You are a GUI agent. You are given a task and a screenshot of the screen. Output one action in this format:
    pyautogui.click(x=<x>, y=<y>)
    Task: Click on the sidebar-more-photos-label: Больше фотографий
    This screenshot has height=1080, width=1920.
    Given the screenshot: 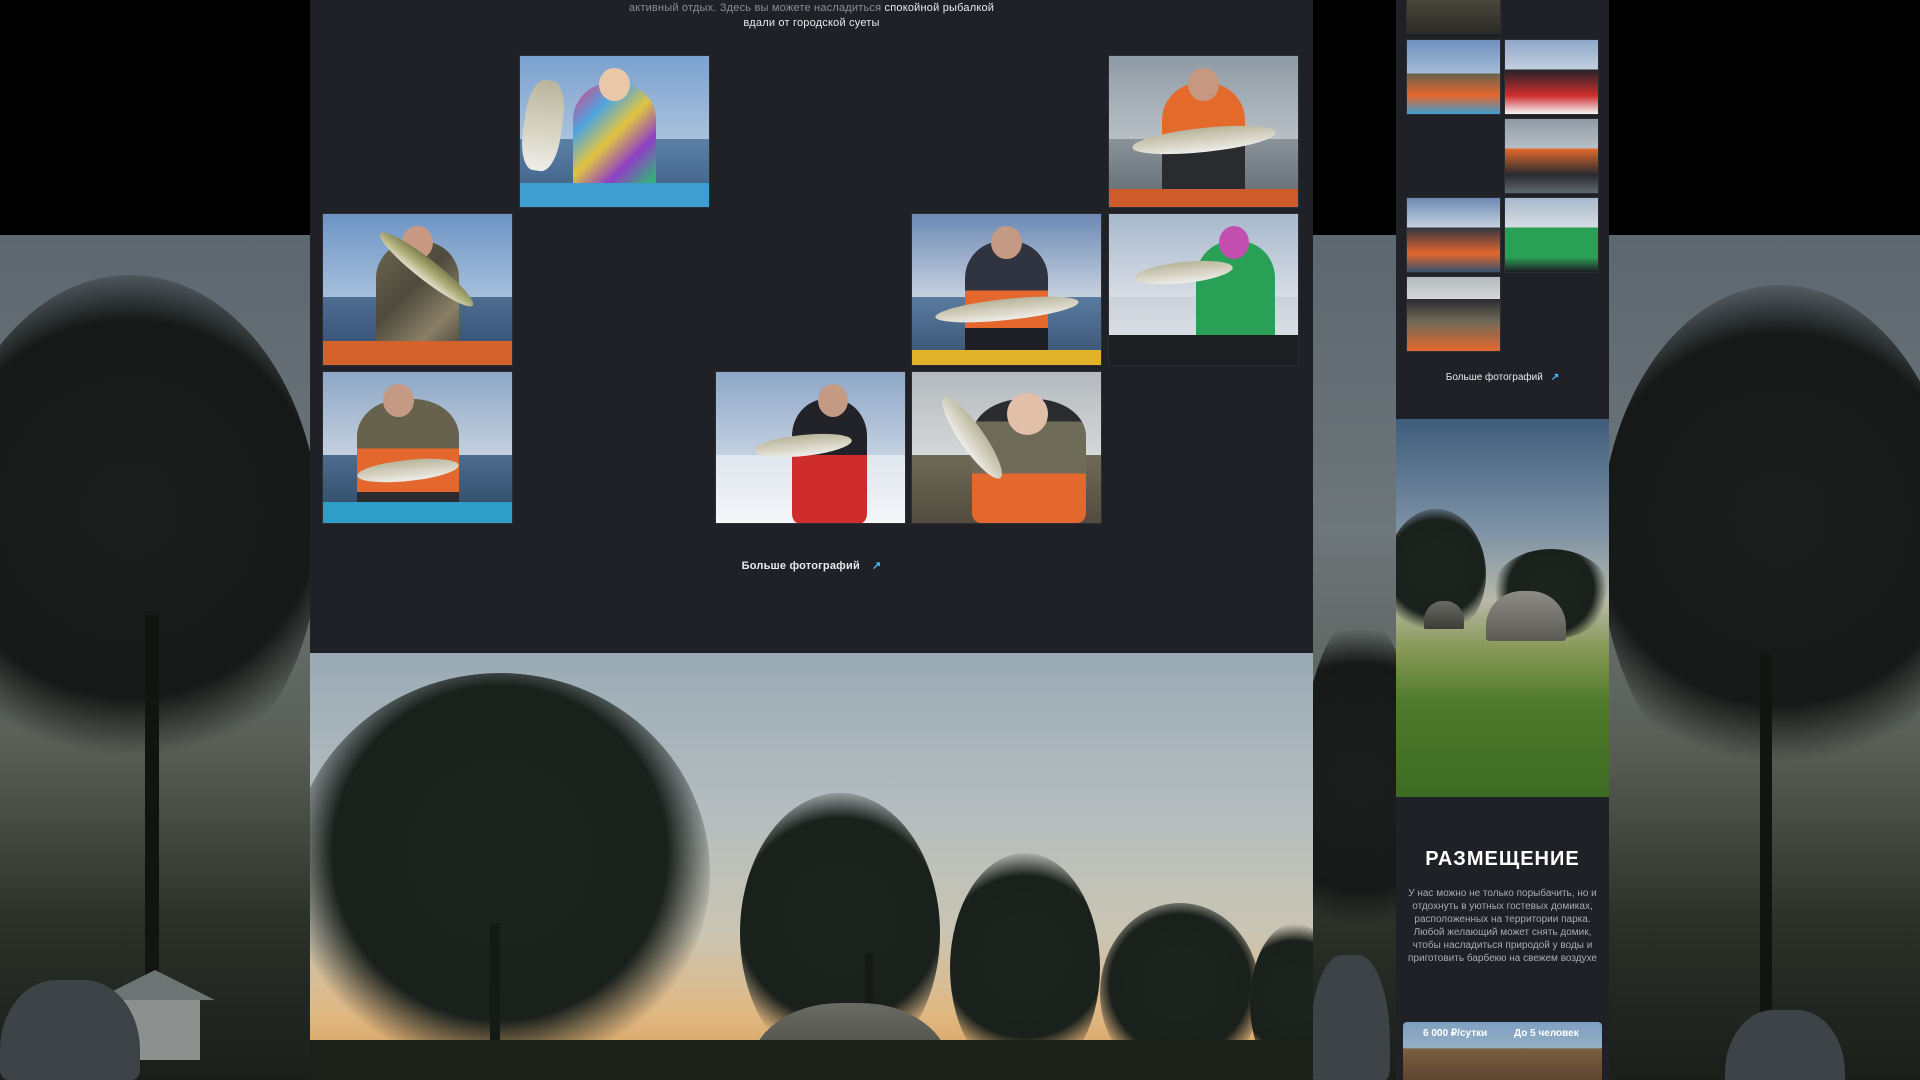 What is the action you would take?
    pyautogui.click(x=1494, y=377)
    